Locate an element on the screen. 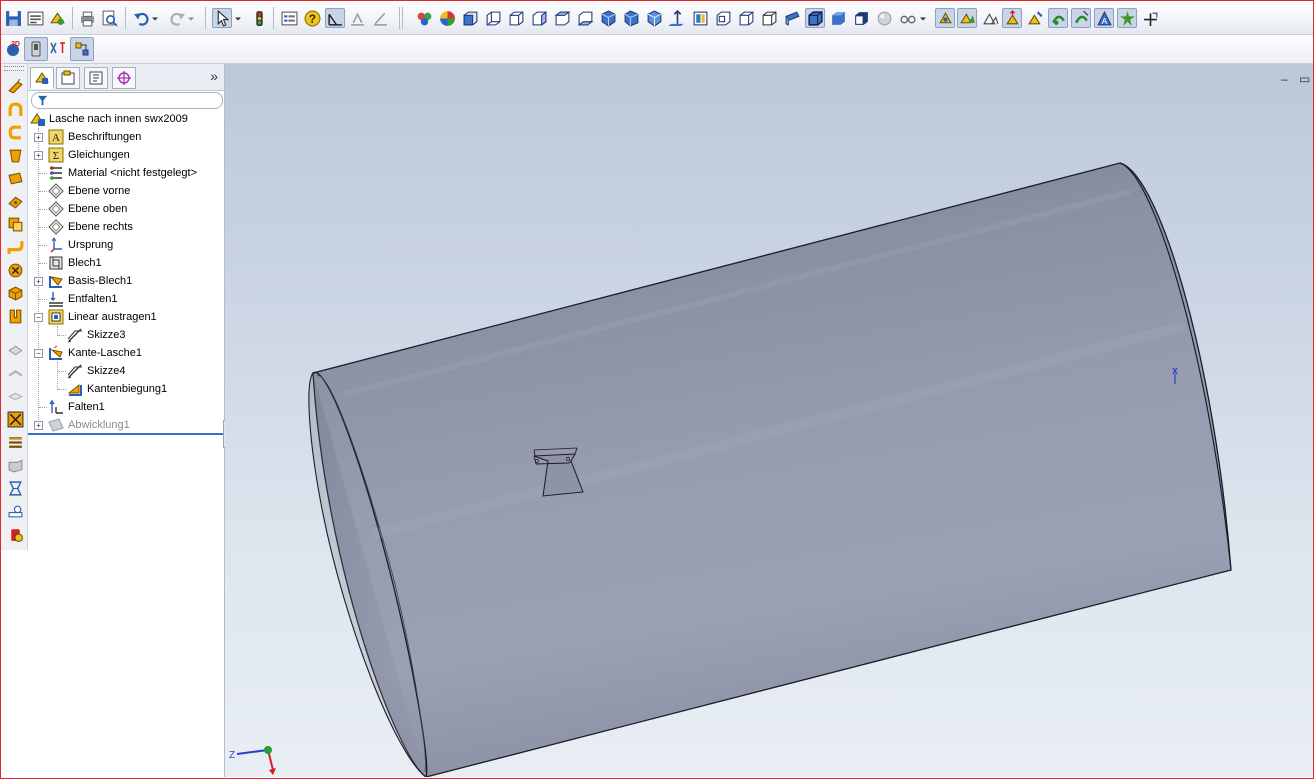  previous-view-icon is located at coordinates (1150, 18).